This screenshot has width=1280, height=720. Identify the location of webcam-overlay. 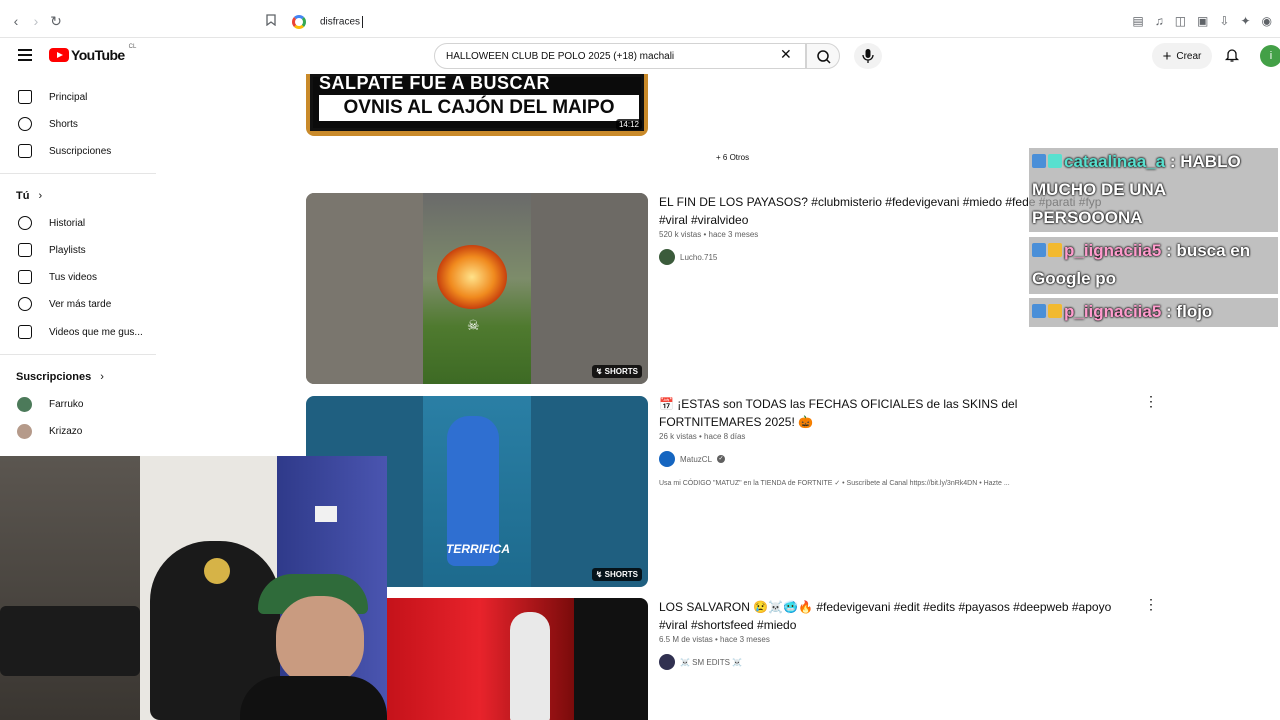
(193, 588).